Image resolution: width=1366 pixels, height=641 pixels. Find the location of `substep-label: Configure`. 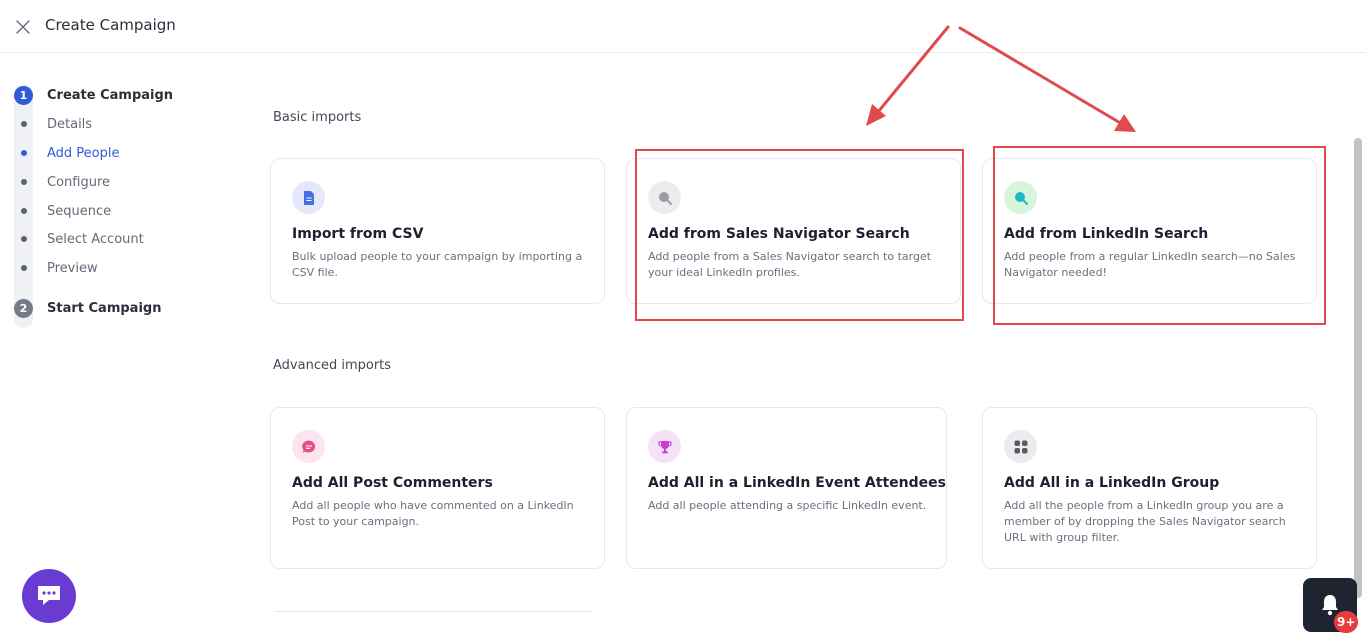

substep-label: Configure is located at coordinates (79, 182).